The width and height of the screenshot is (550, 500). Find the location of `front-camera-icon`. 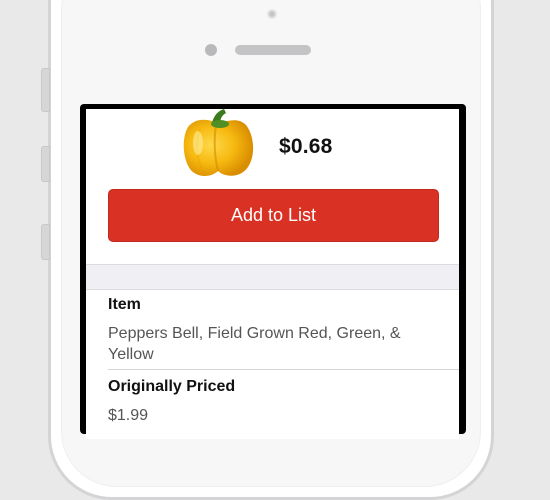

front-camera-icon is located at coordinates (272, 14).